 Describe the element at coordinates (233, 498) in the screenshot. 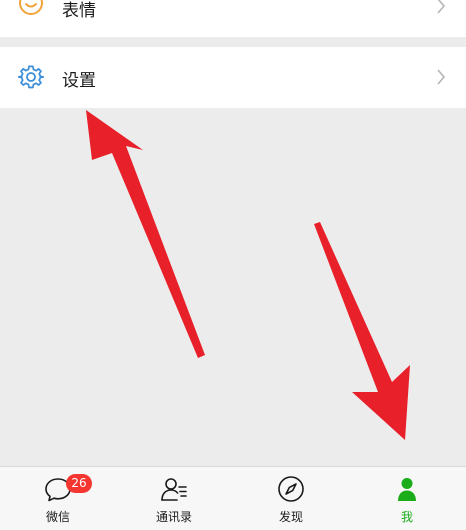

I see `bottom-tab-bar: 26 微信 通讯录 发现 我` at that location.